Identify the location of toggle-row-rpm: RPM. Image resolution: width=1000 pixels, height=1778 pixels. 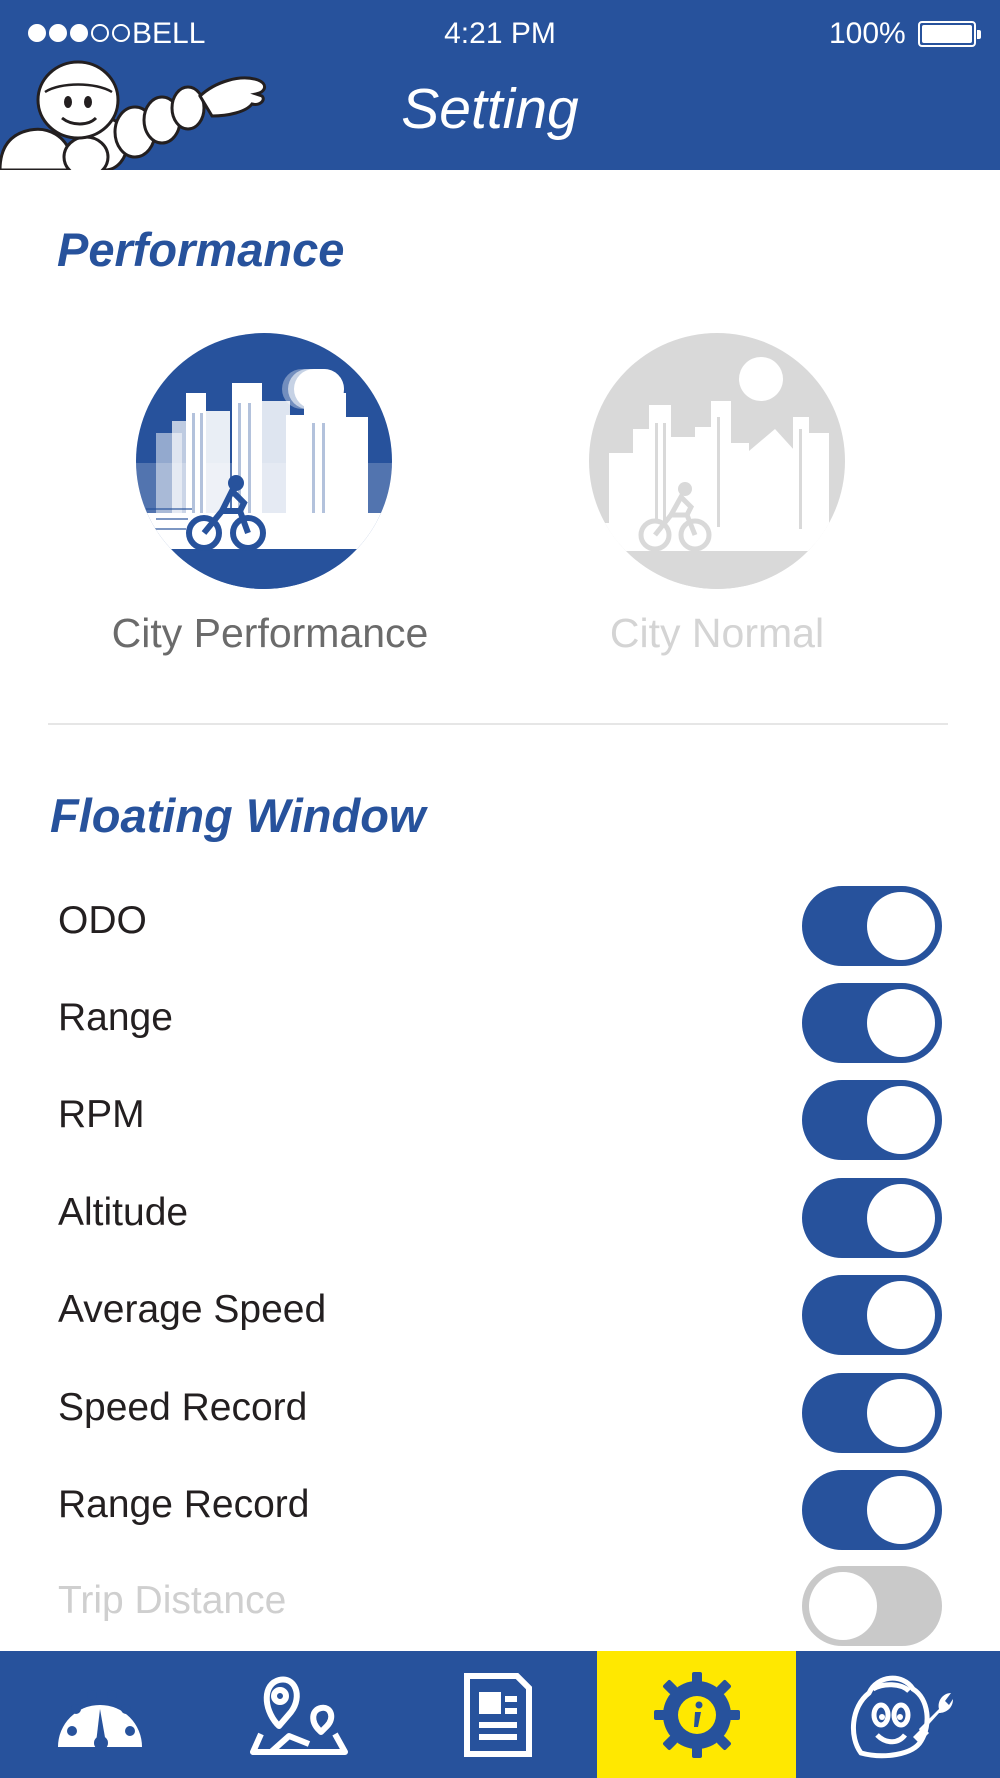
(500, 1119).